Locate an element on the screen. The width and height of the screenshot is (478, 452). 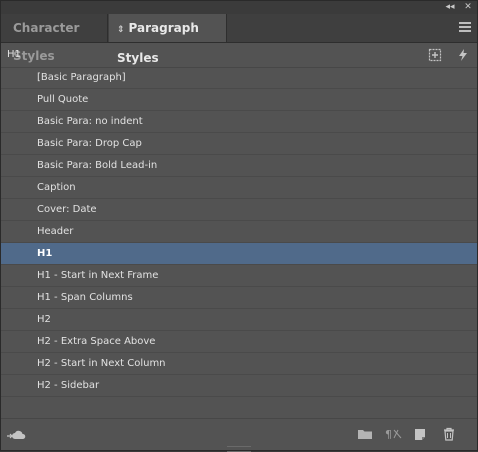
folder-icon is located at coordinates (365, 434).